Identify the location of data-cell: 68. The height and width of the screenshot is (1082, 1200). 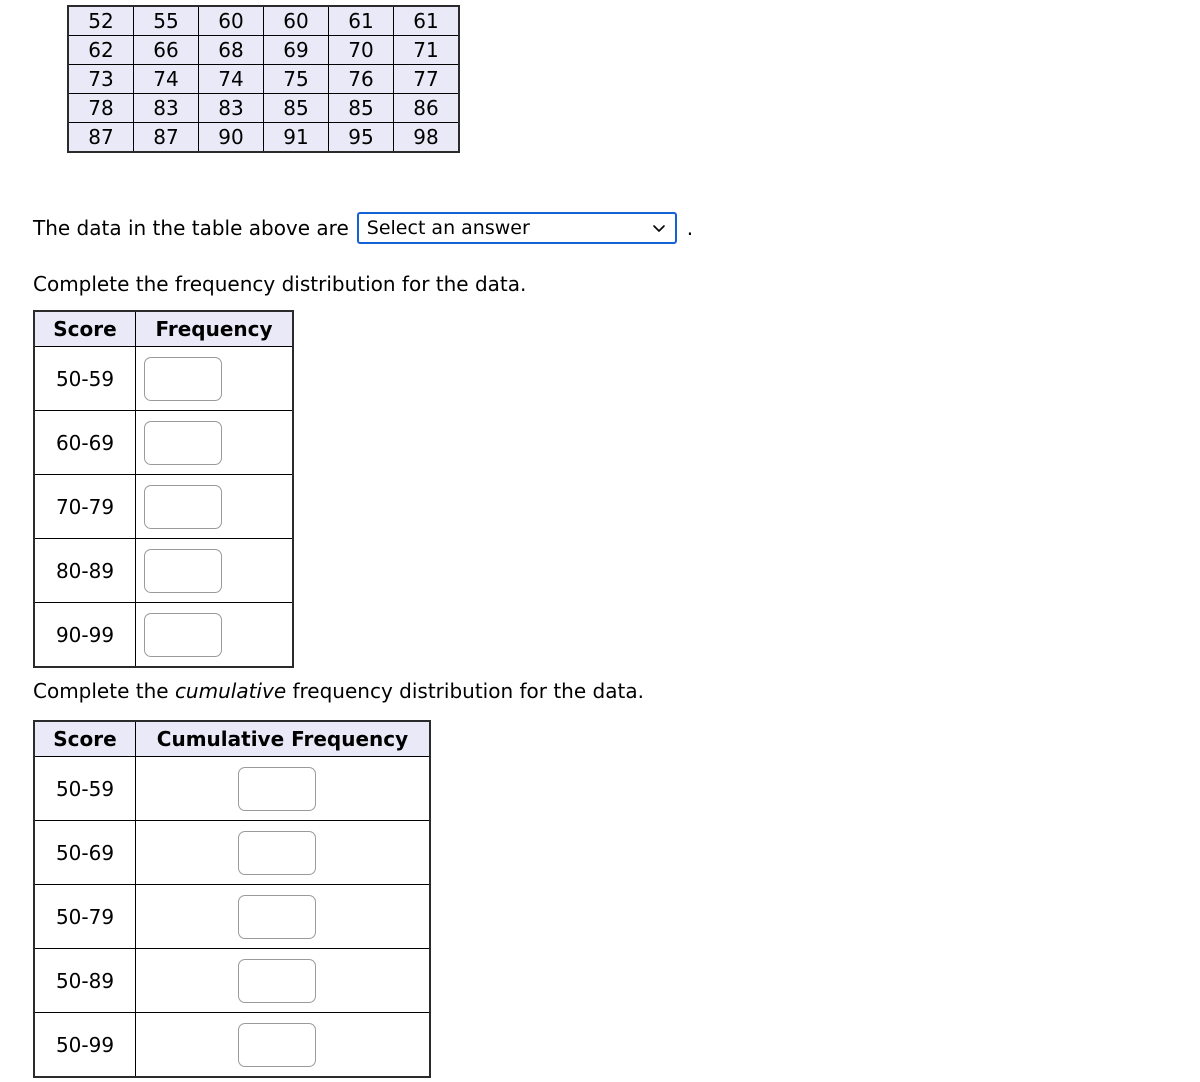
(231, 50).